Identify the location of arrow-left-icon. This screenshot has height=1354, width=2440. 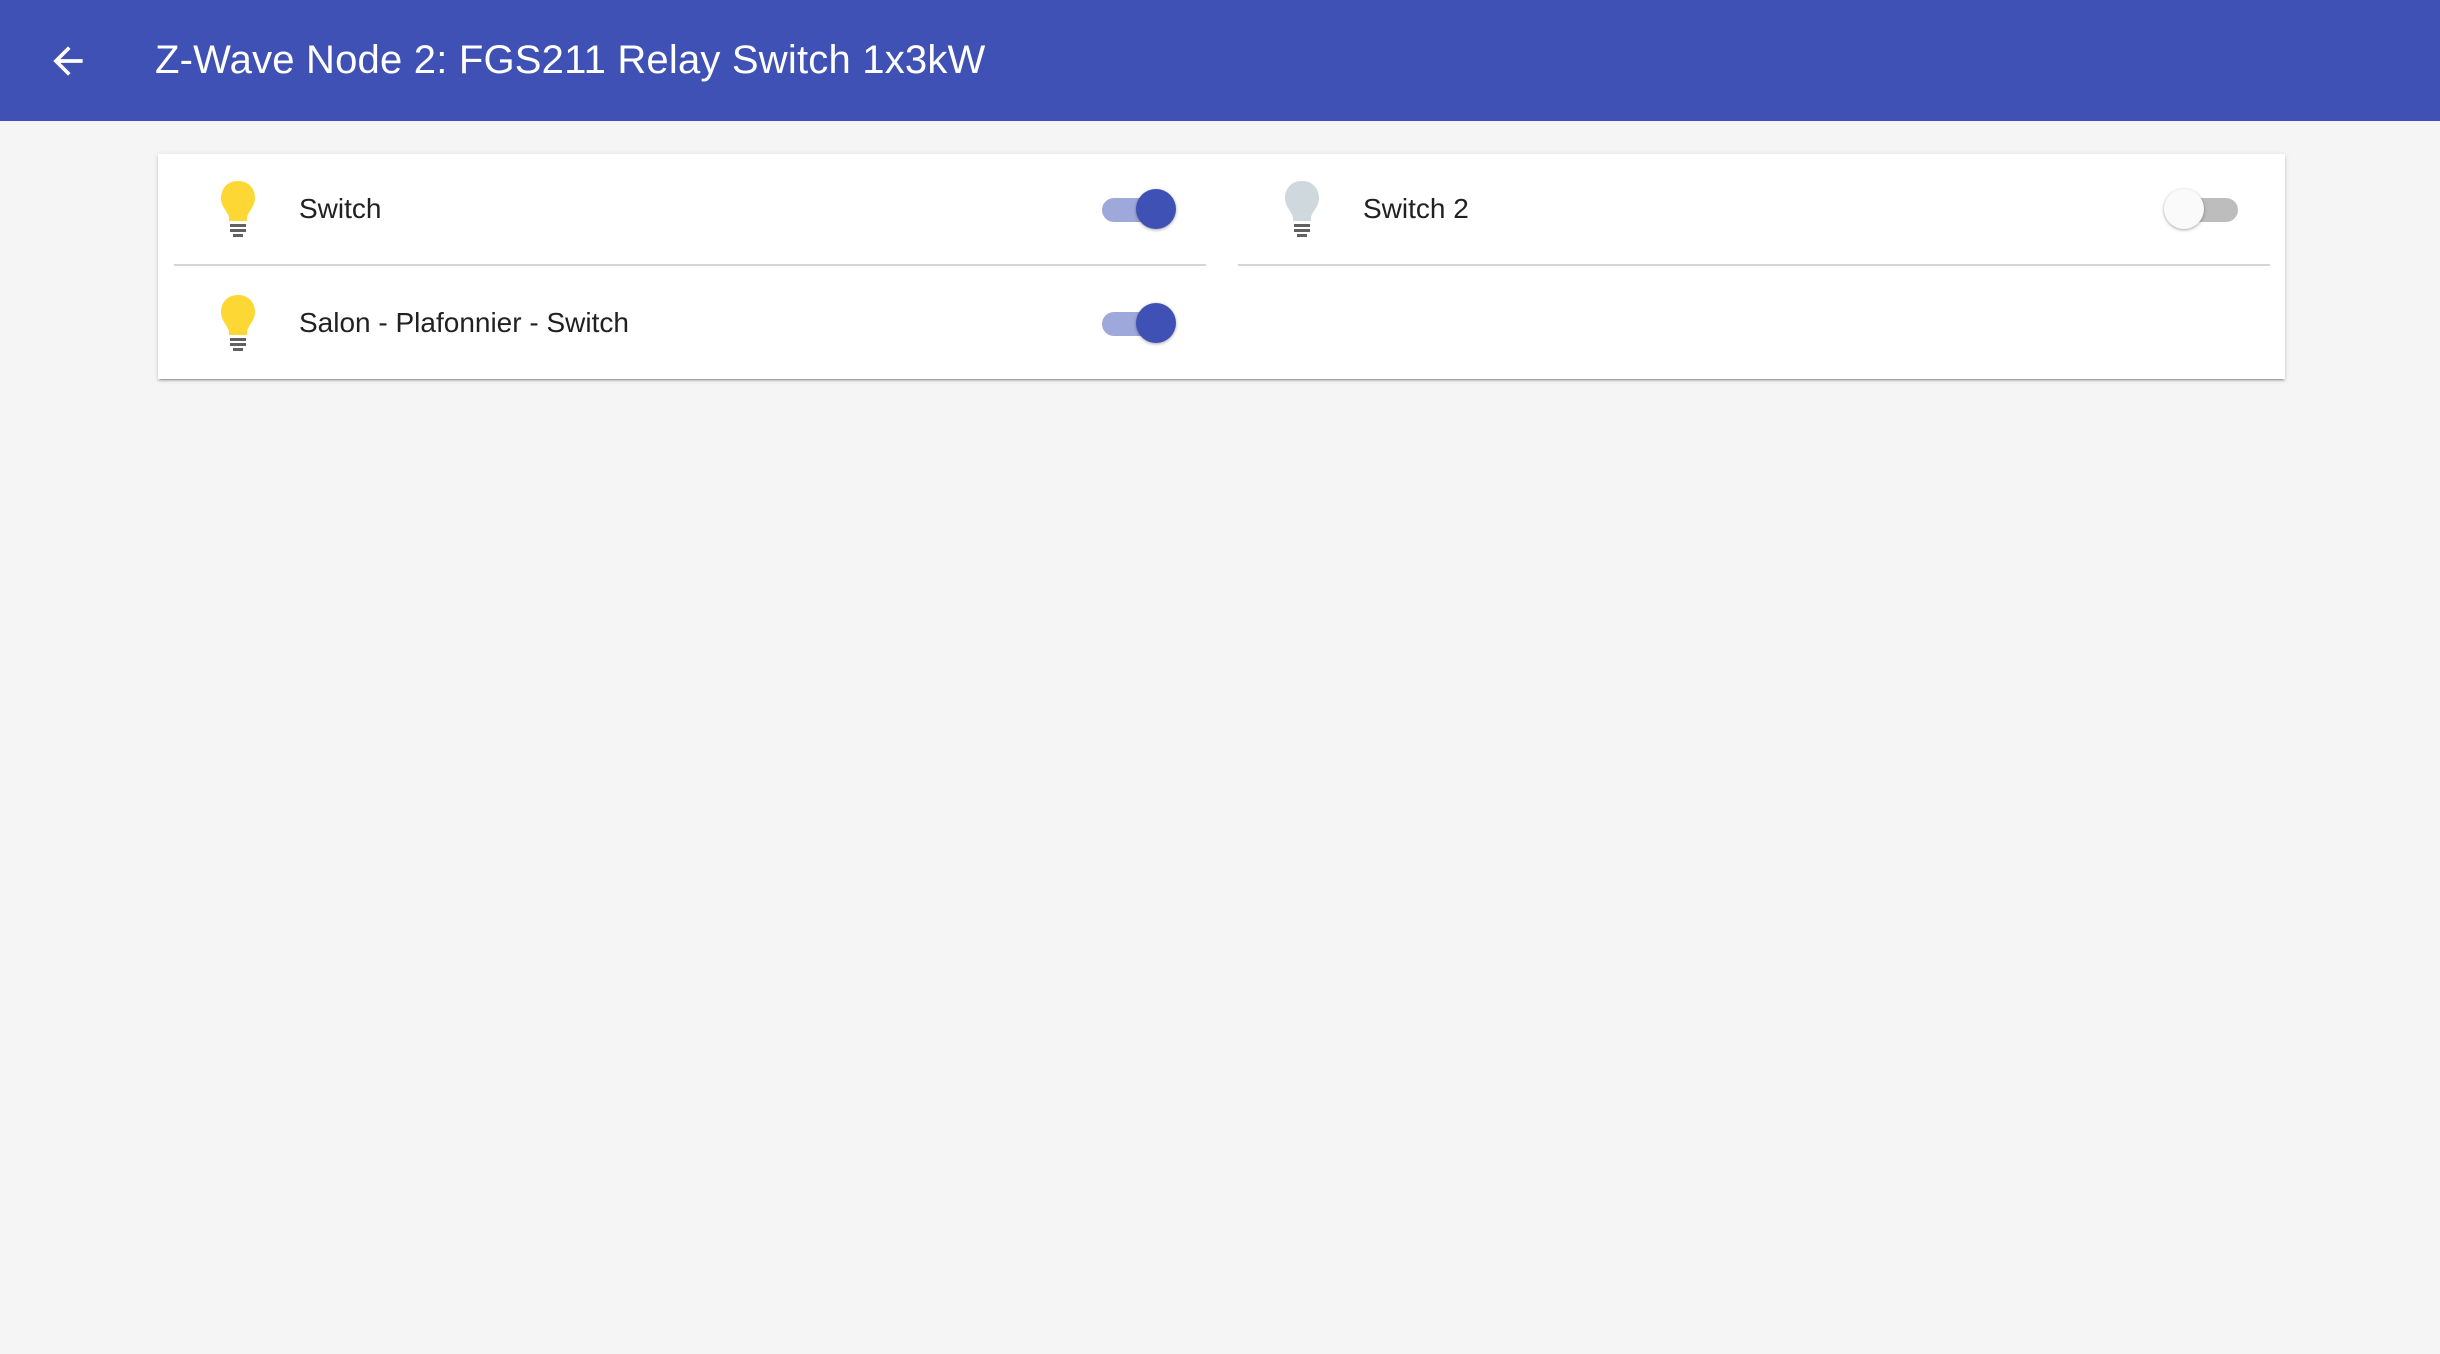
(68, 60).